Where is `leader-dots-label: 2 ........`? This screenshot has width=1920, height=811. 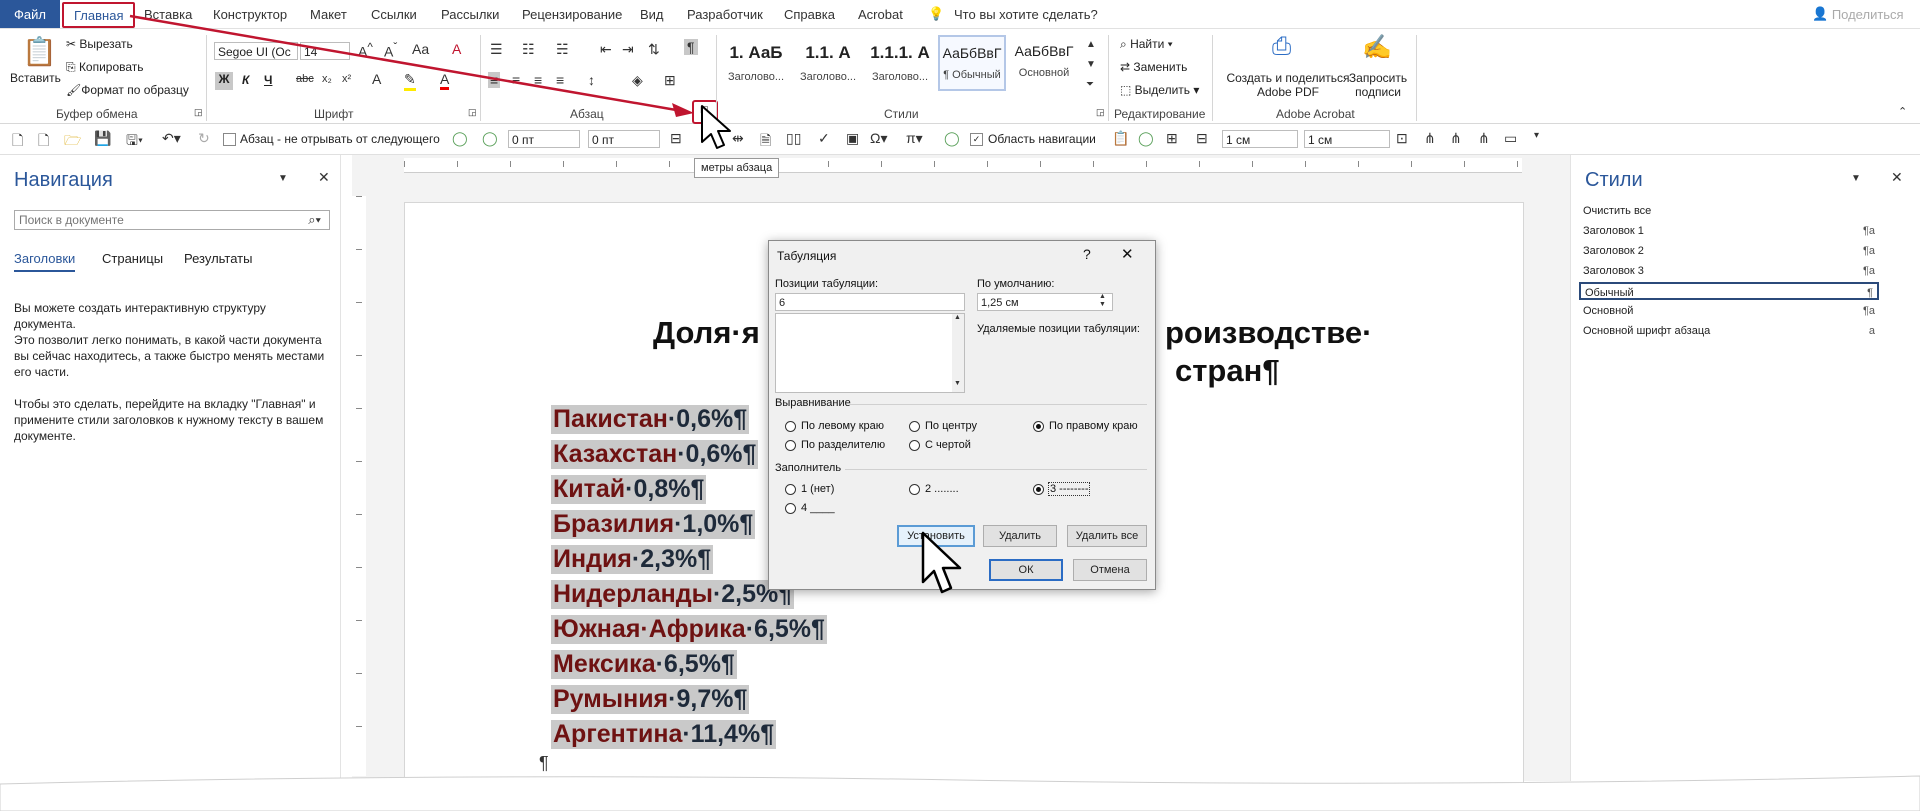
leader-dots-label: 2 ........ is located at coordinates (942, 489).